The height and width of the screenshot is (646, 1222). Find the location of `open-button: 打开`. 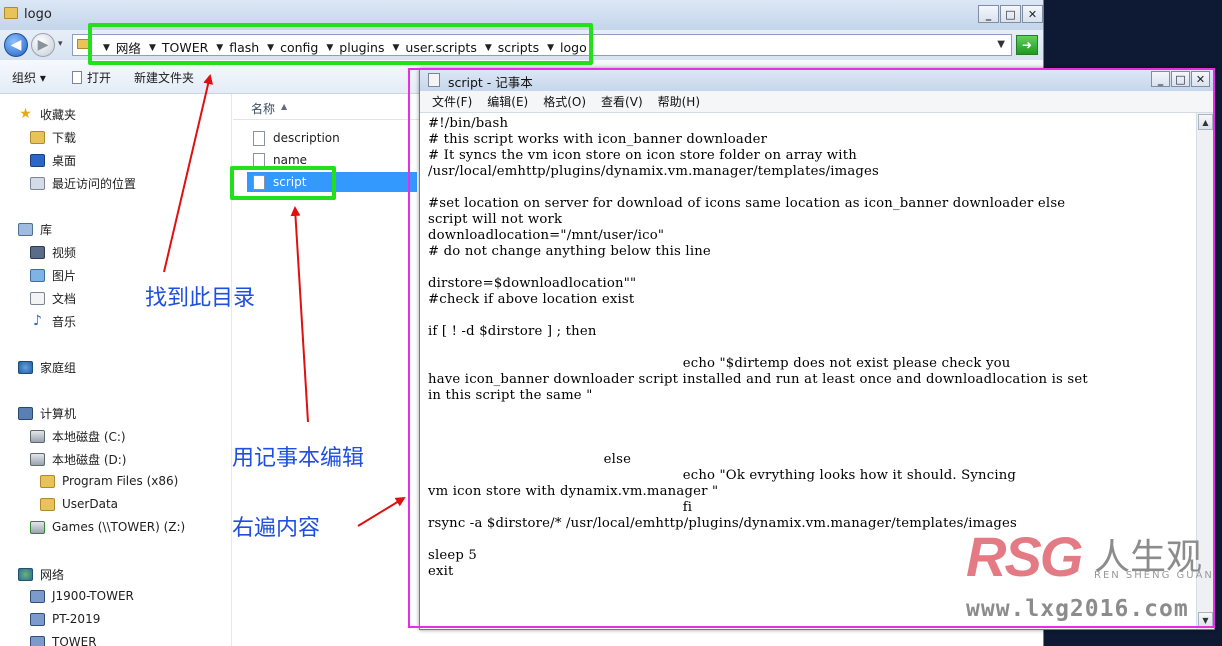

open-button: 打开 is located at coordinates (91, 77).